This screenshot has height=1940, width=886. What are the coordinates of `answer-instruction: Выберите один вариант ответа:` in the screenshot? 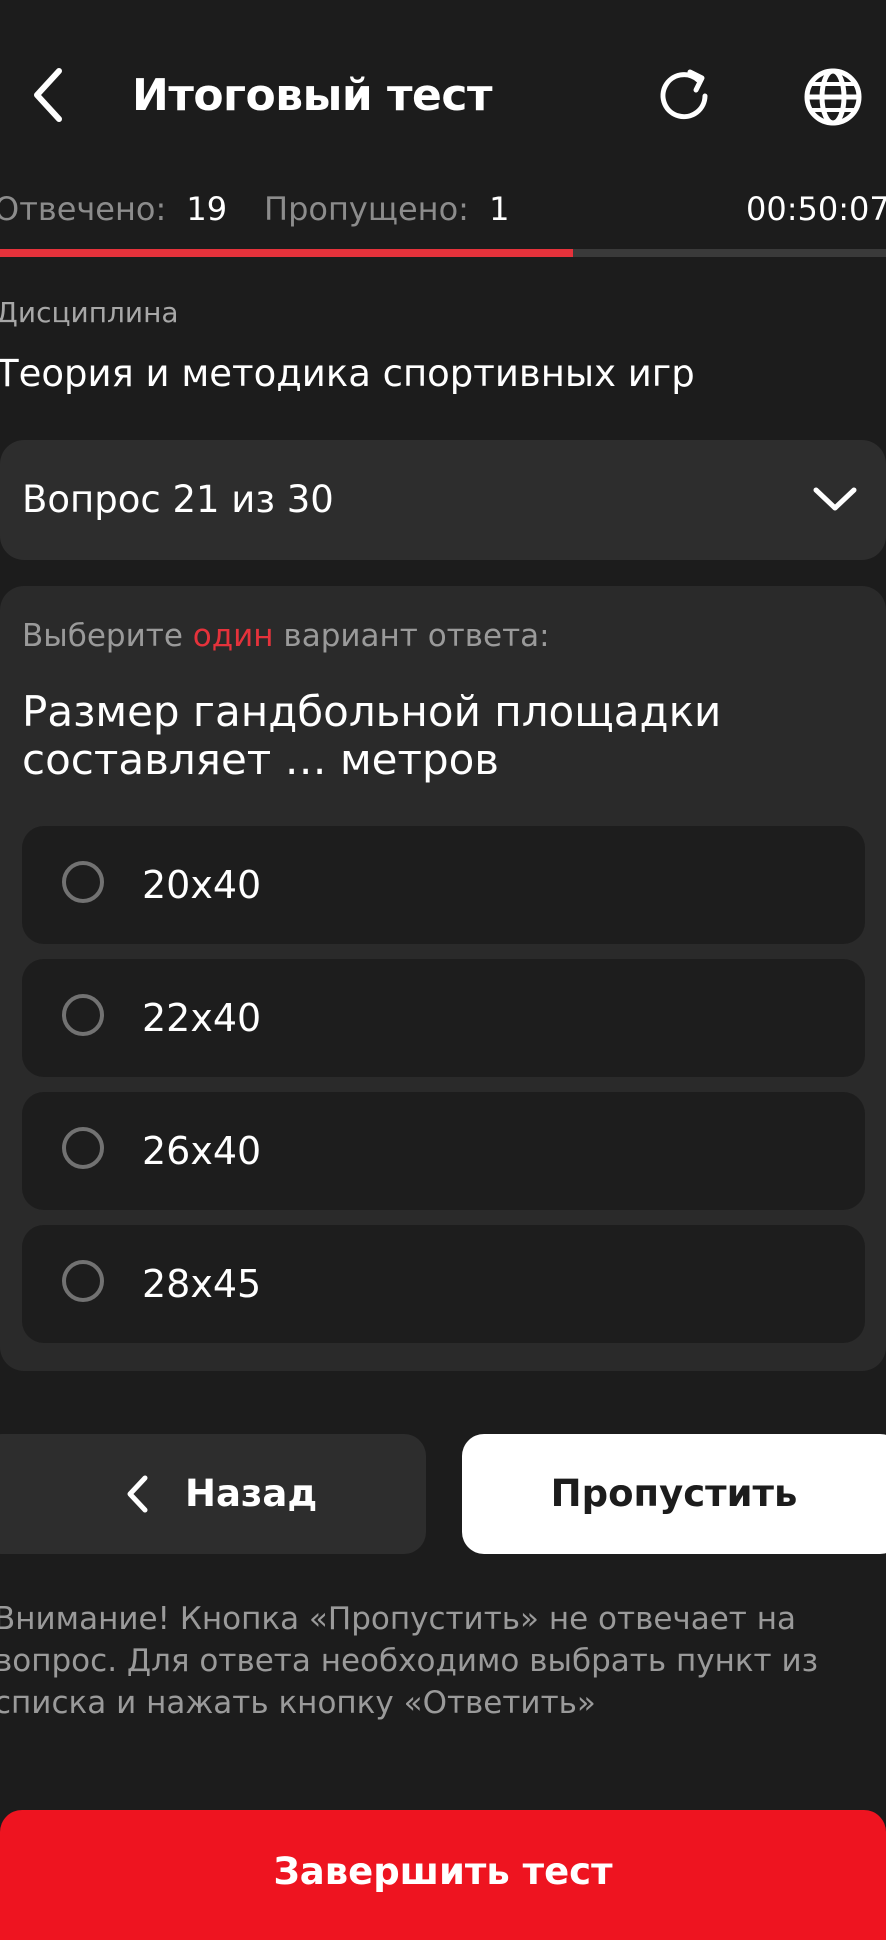 It's located at (286, 636).